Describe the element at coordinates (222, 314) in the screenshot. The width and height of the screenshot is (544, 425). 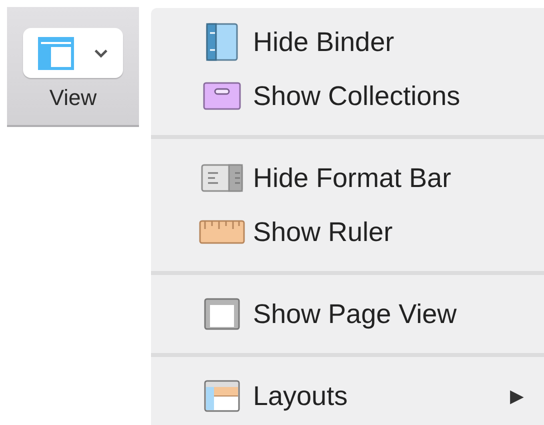
I see `page-view-icon` at that location.